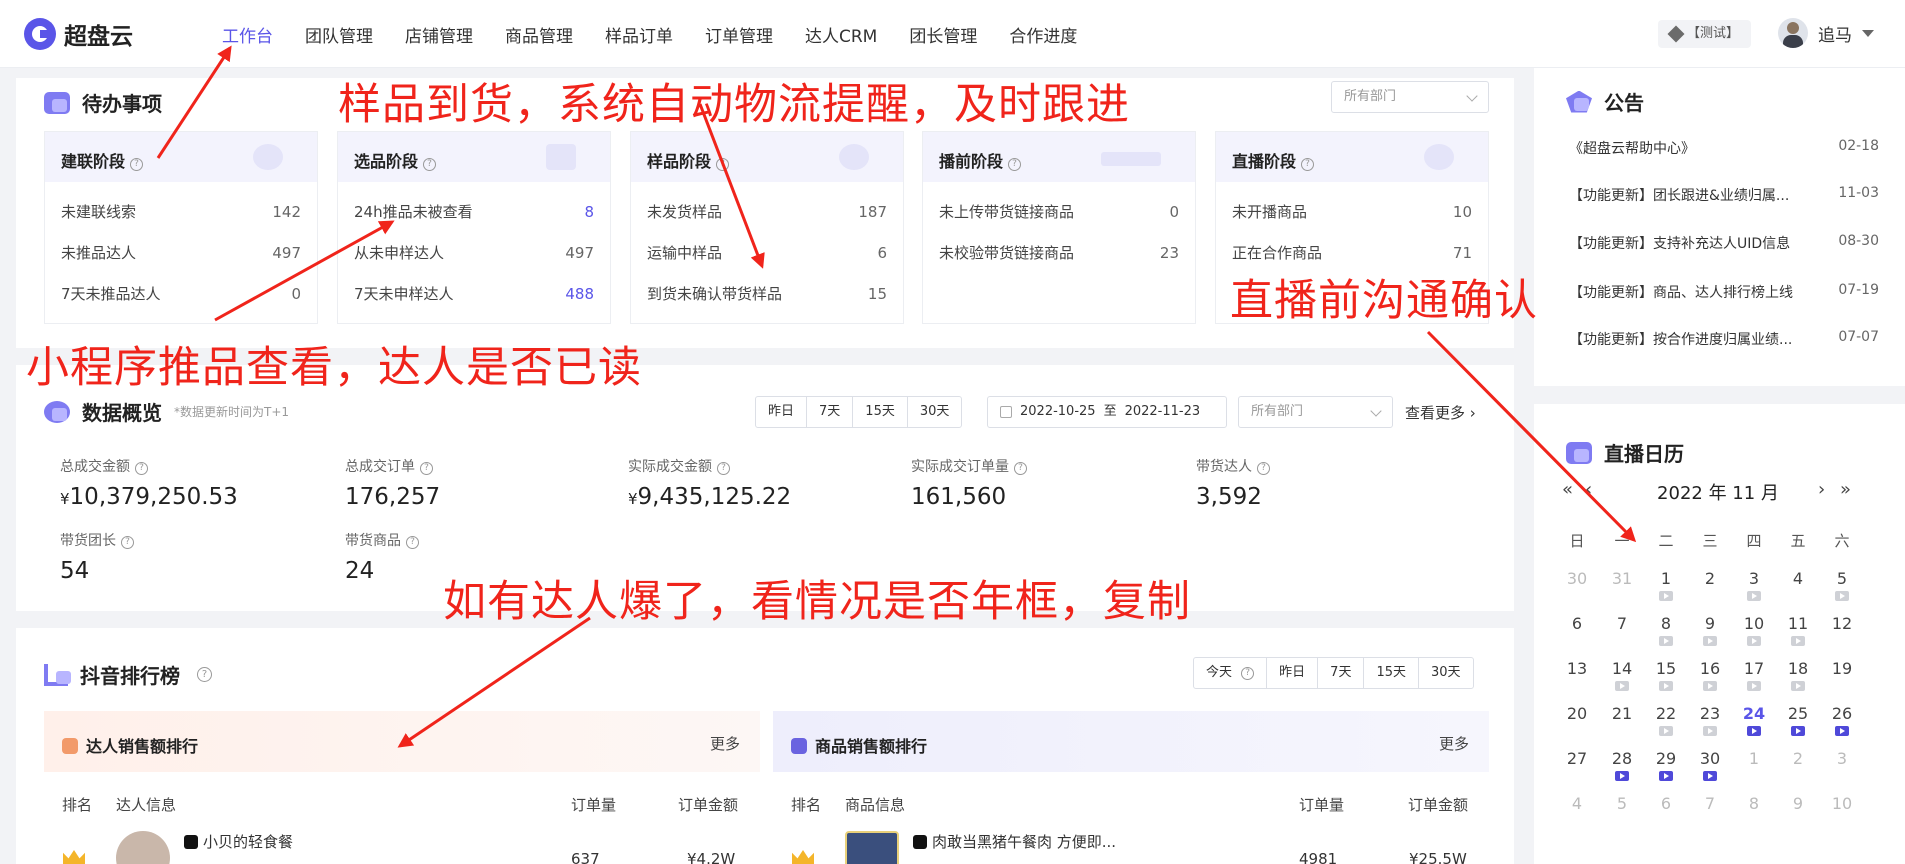 Image resolution: width=1905 pixels, height=864 pixels. Describe the element at coordinates (194, 102) in the screenshot. I see `arrow-to-workbench` at that location.